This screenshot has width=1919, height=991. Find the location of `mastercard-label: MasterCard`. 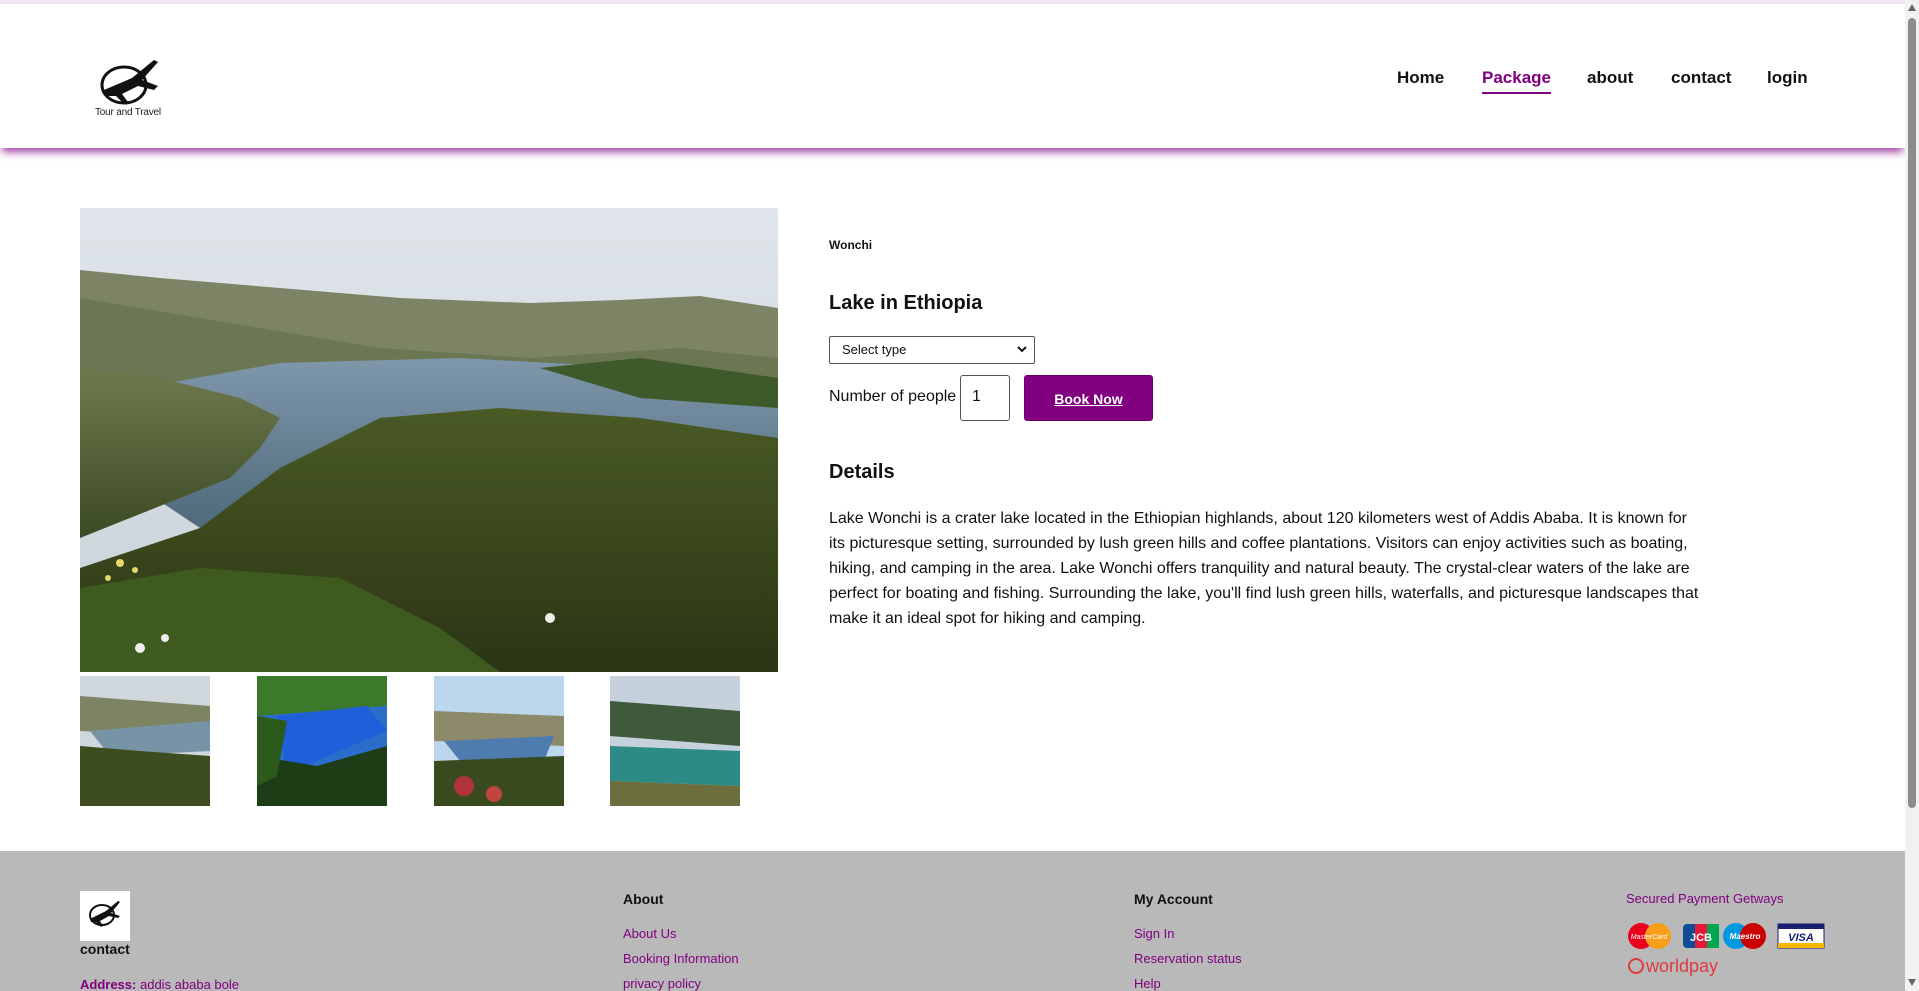

mastercard-label: MasterCard is located at coordinates (1650, 937).